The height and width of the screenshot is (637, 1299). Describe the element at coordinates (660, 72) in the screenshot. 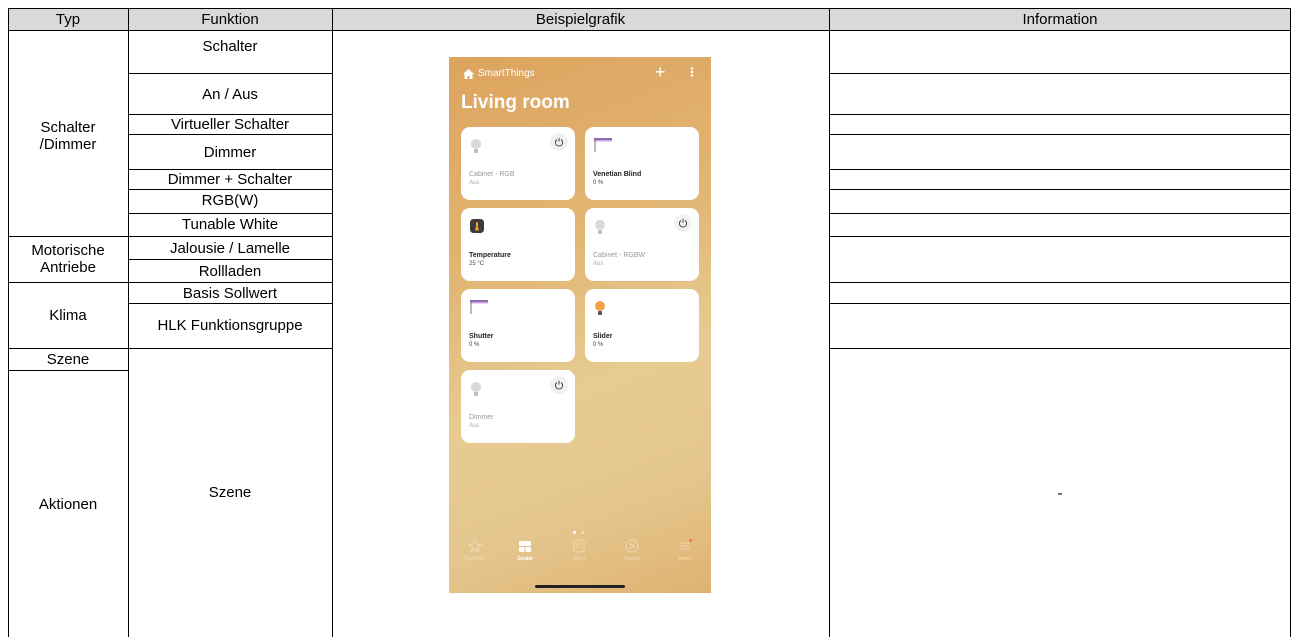

I see `add-button: +` at that location.